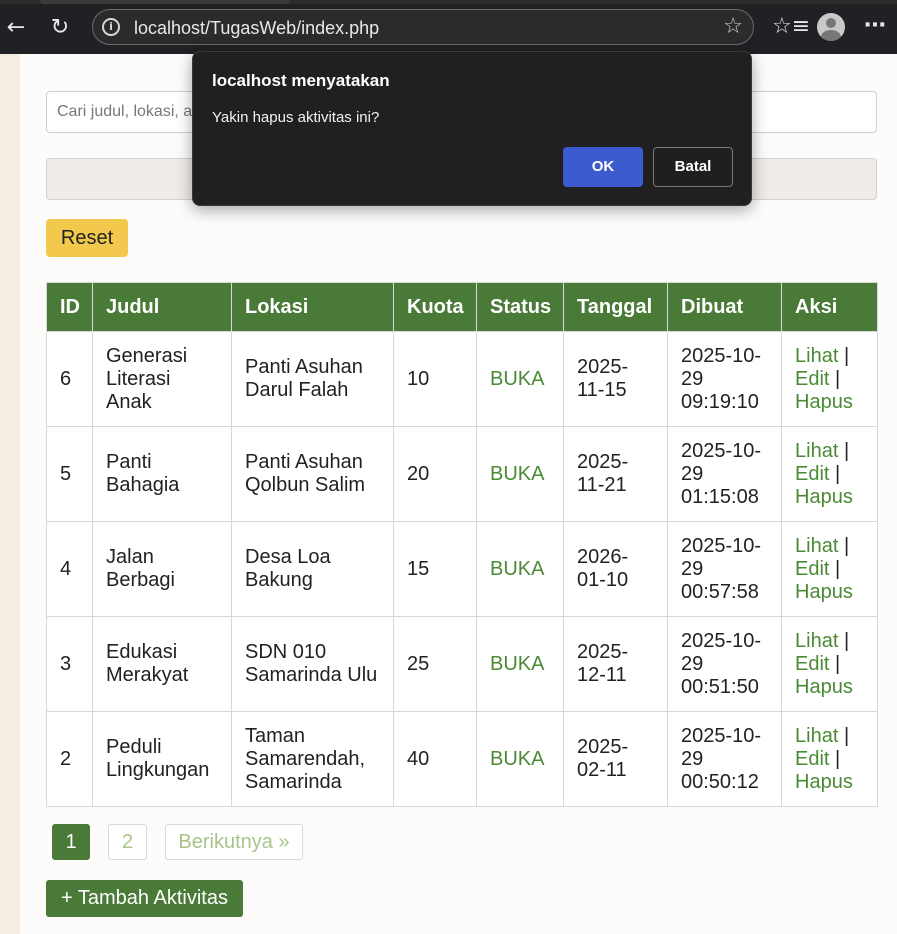 The height and width of the screenshot is (934, 897). Describe the element at coordinates (603, 167) in the screenshot. I see `ok-button: OK` at that location.